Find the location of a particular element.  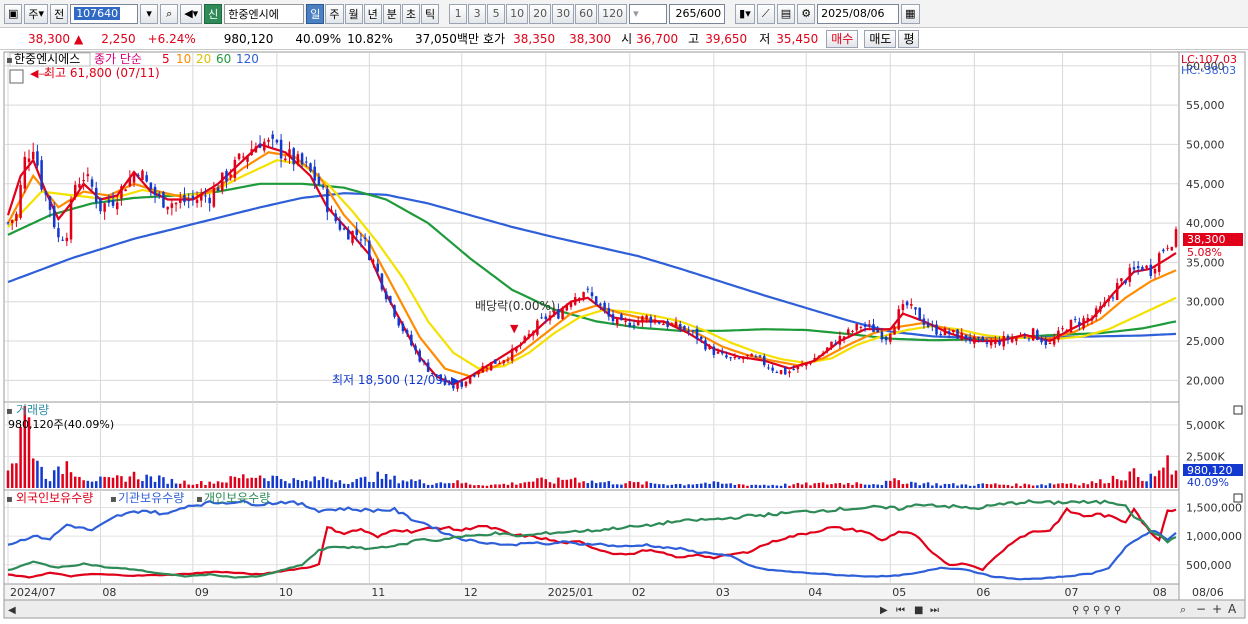

period-month-button: 월 is located at coordinates (353, 13).